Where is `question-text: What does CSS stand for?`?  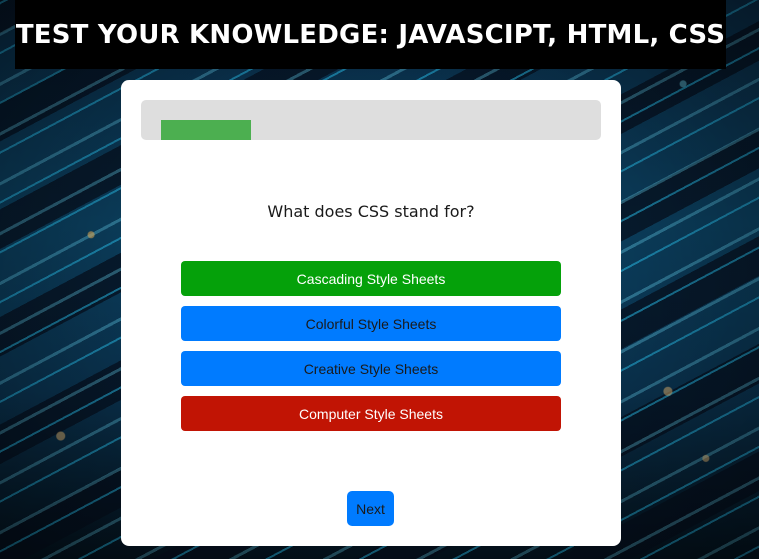 question-text: What does CSS stand for? is located at coordinates (371, 211).